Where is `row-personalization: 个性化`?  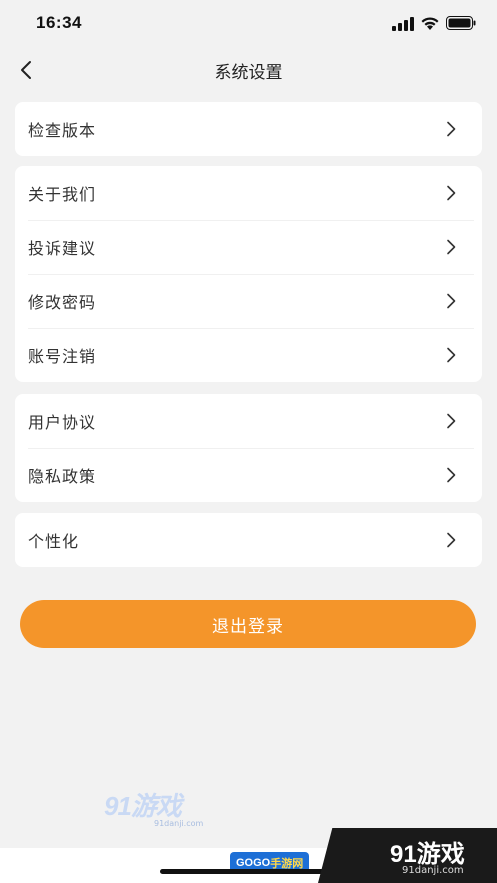 row-personalization: 个性化 is located at coordinates (248, 540).